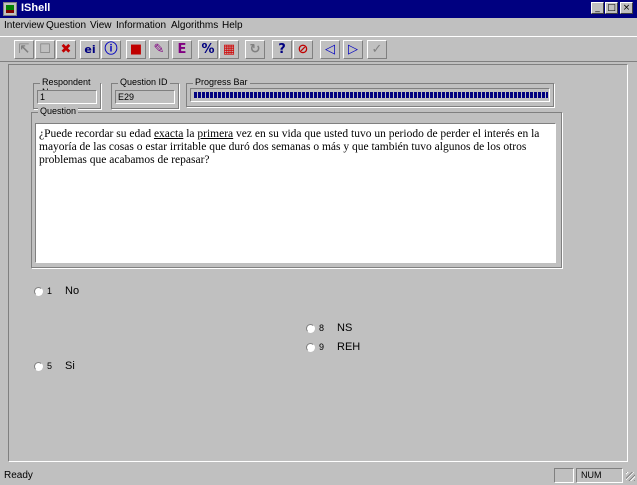 The width and height of the screenshot is (637, 485). What do you see at coordinates (322, 328) in the screenshot?
I see `option-code: 8` at bounding box center [322, 328].